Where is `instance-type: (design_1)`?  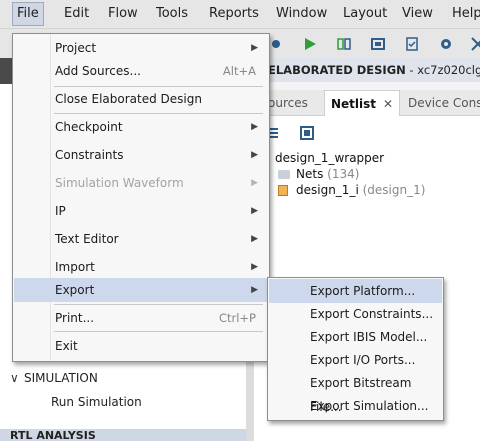 instance-type: (design_1) is located at coordinates (394, 190).